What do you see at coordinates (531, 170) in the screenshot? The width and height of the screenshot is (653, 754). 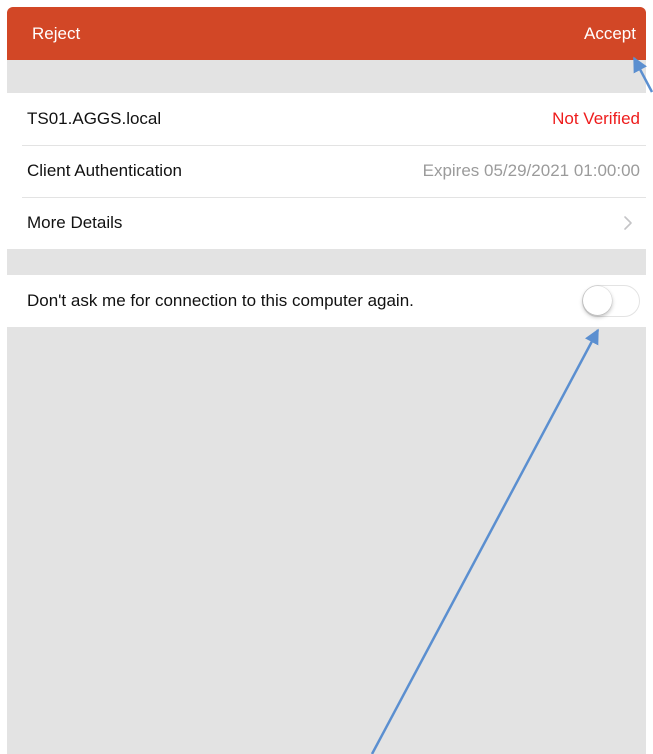 I see `expiry-date: Expires 05/29/2021 01:00:00` at bounding box center [531, 170].